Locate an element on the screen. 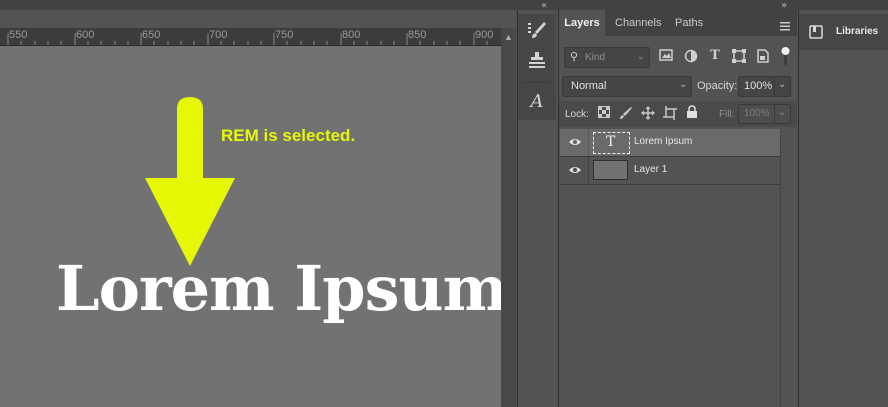  type-icon: T is located at coordinates (611, 142).